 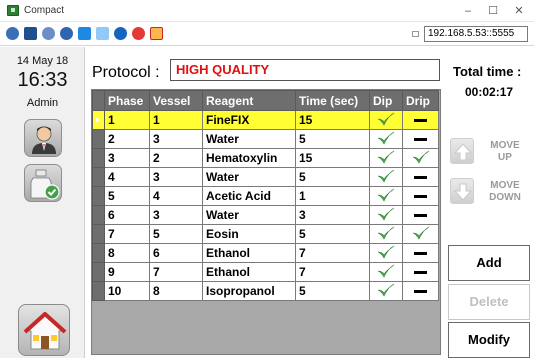 What do you see at coordinates (305, 70) in the screenshot?
I see `protocol-name-field: HIGH QUALITY` at bounding box center [305, 70].